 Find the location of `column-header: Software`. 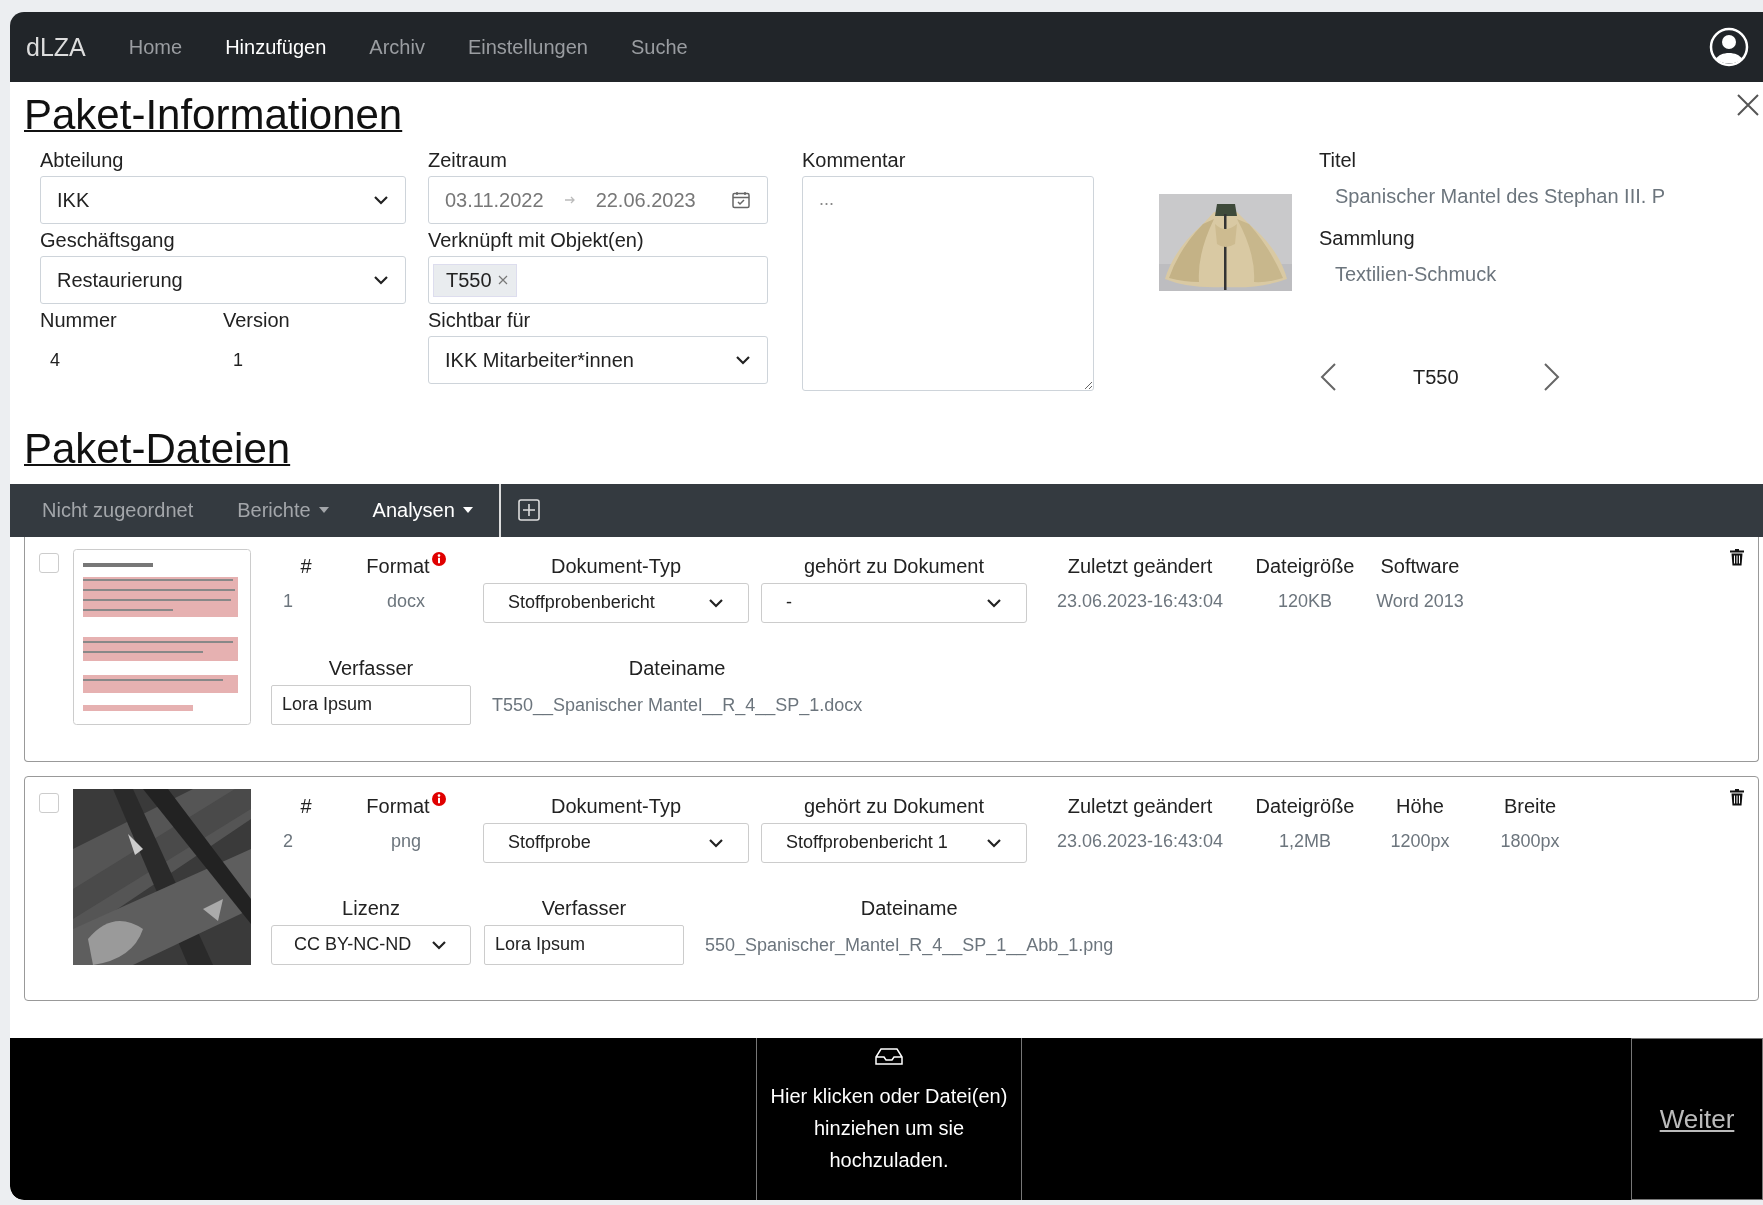

column-header: Software is located at coordinates (1420, 566).